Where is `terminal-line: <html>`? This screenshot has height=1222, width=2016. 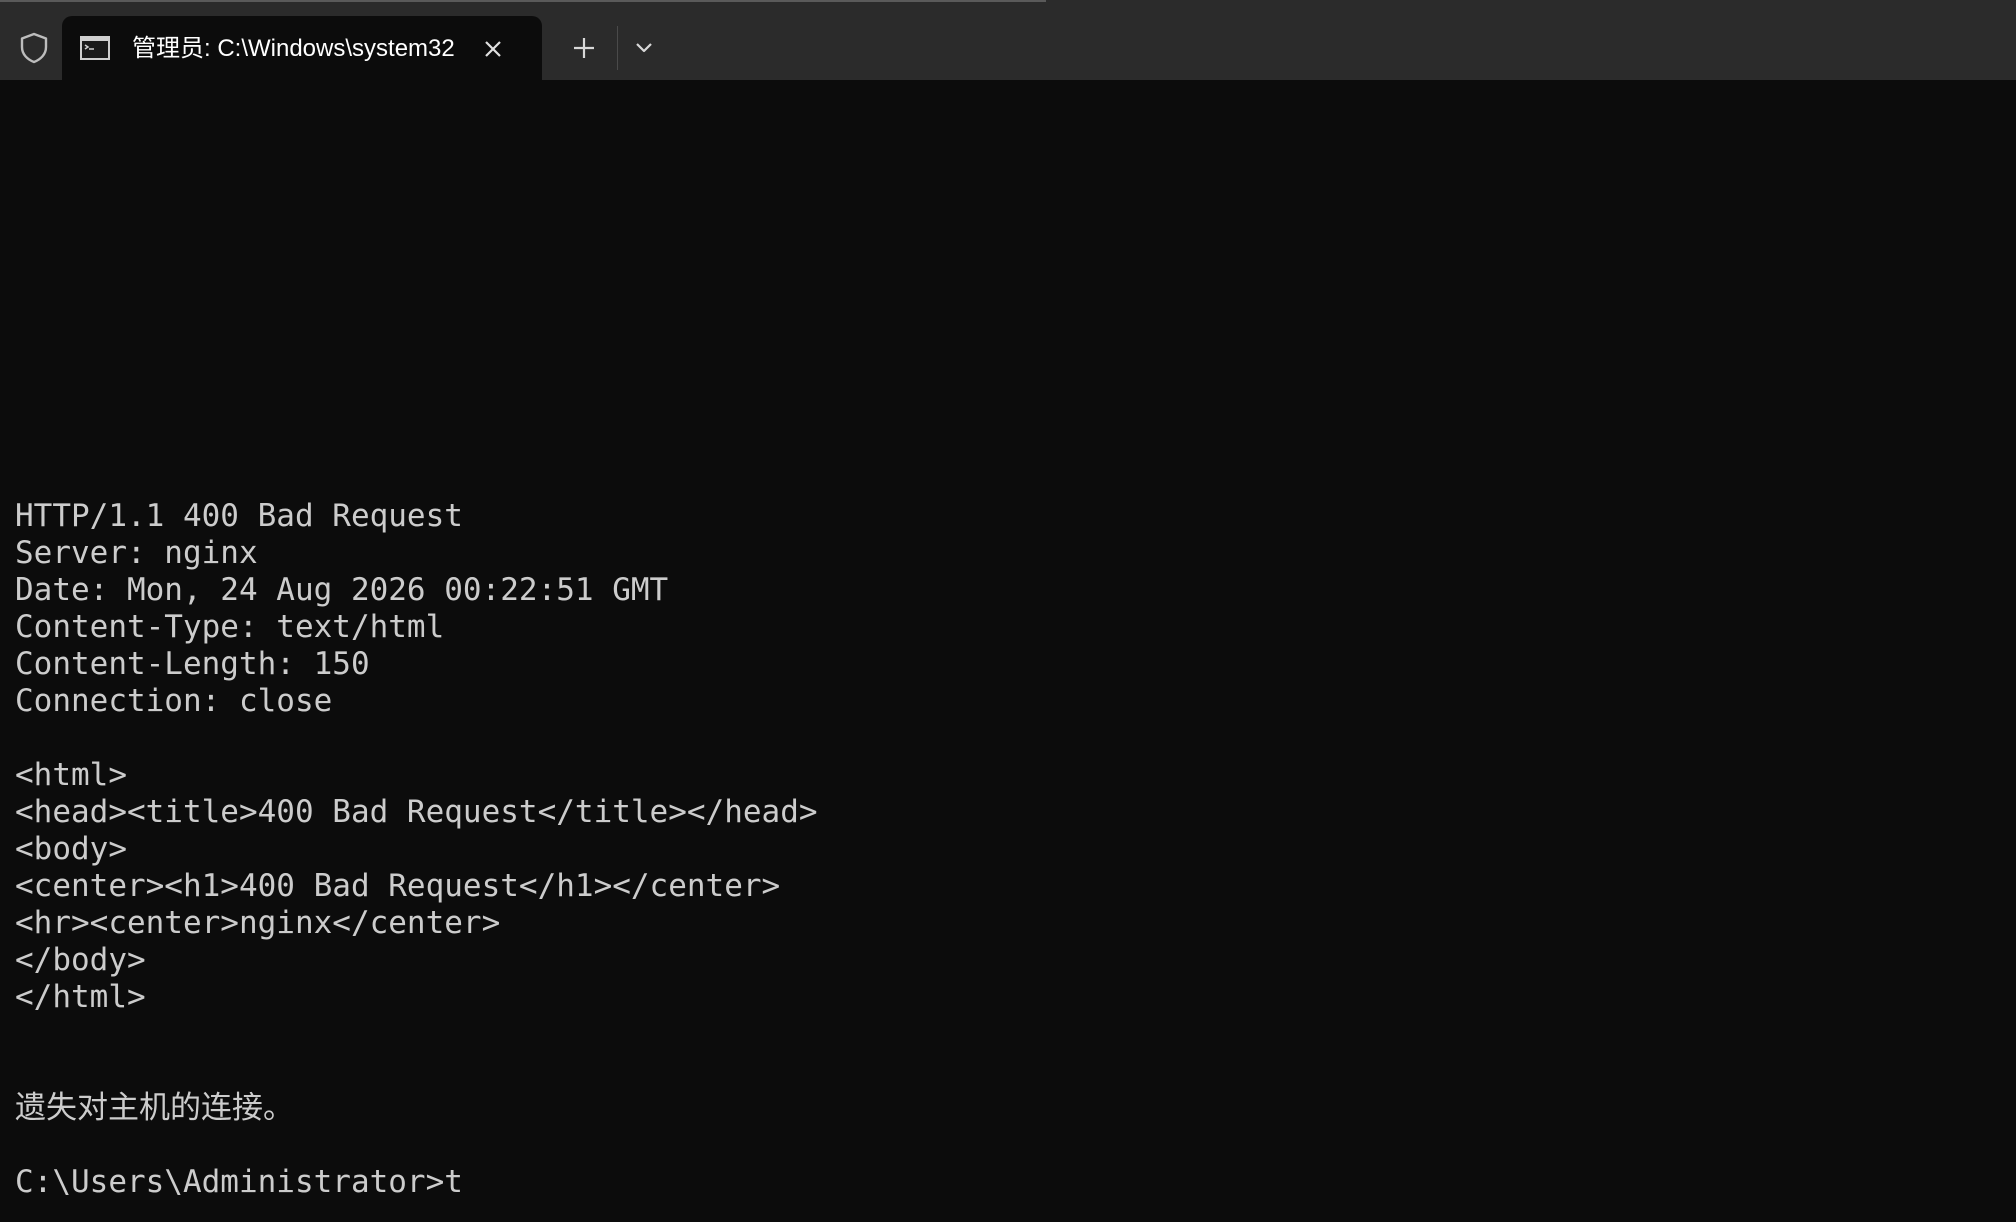
terminal-line: <html> is located at coordinates (71, 775).